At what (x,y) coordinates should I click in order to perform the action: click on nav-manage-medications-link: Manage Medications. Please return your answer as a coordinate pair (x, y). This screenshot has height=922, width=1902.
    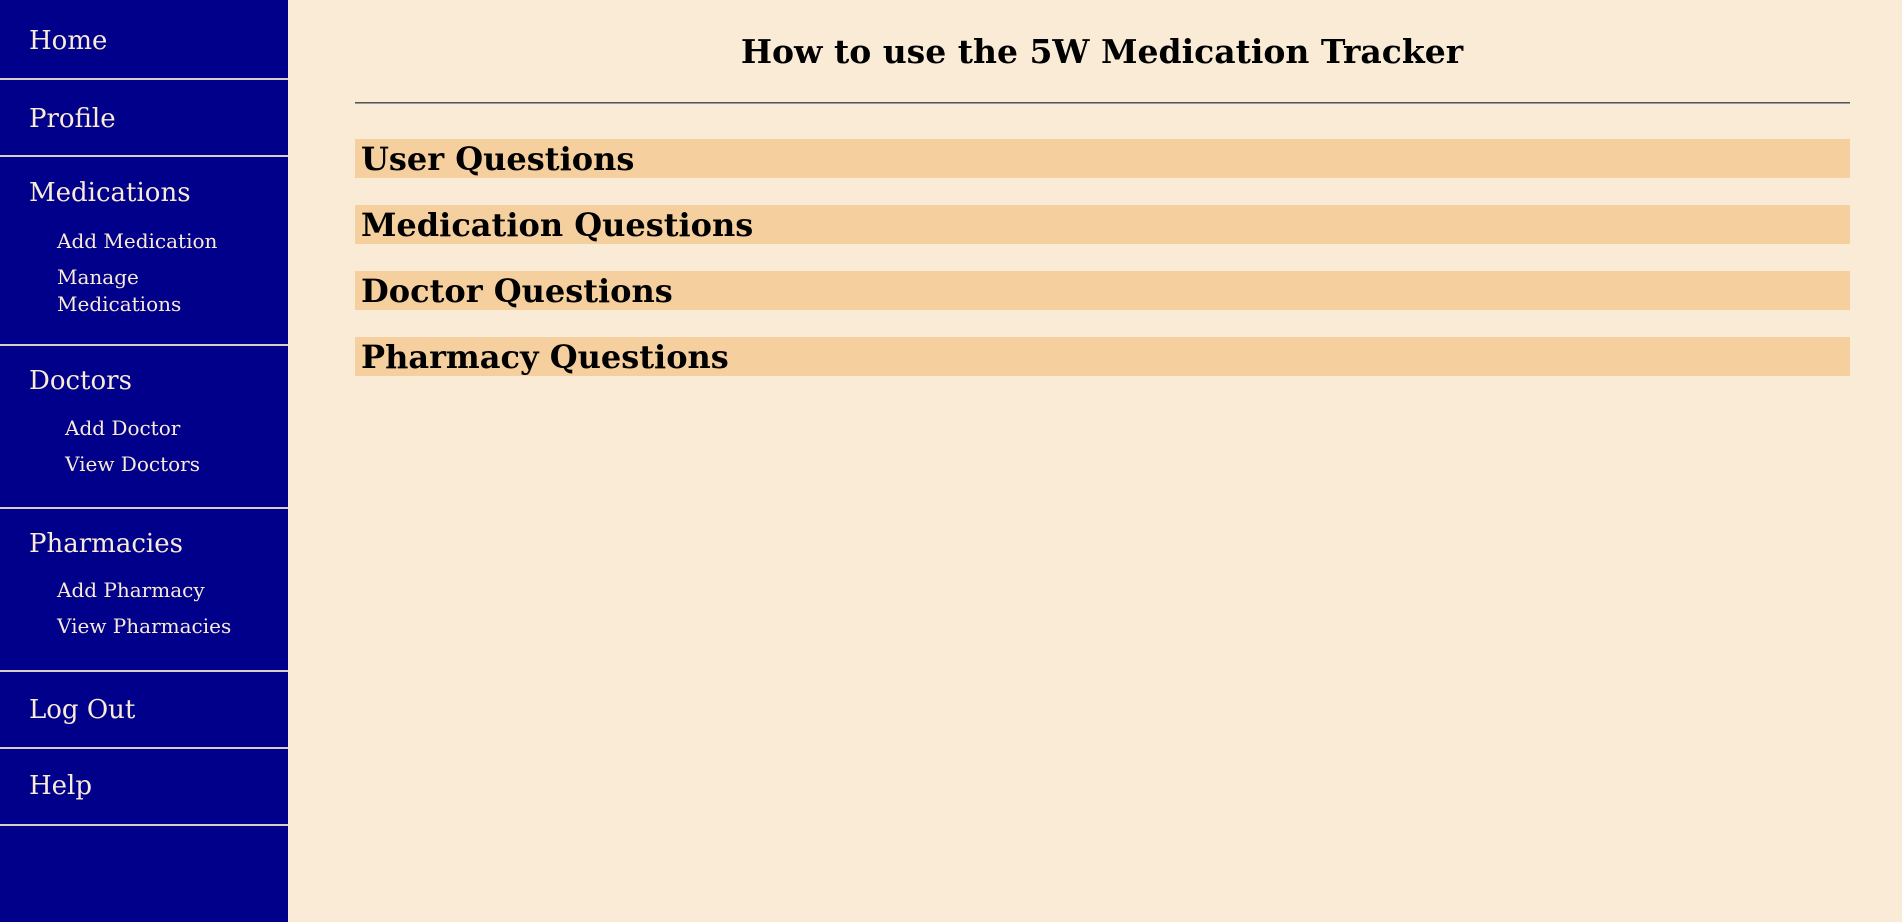
    Looking at the image, I should click on (137, 291).